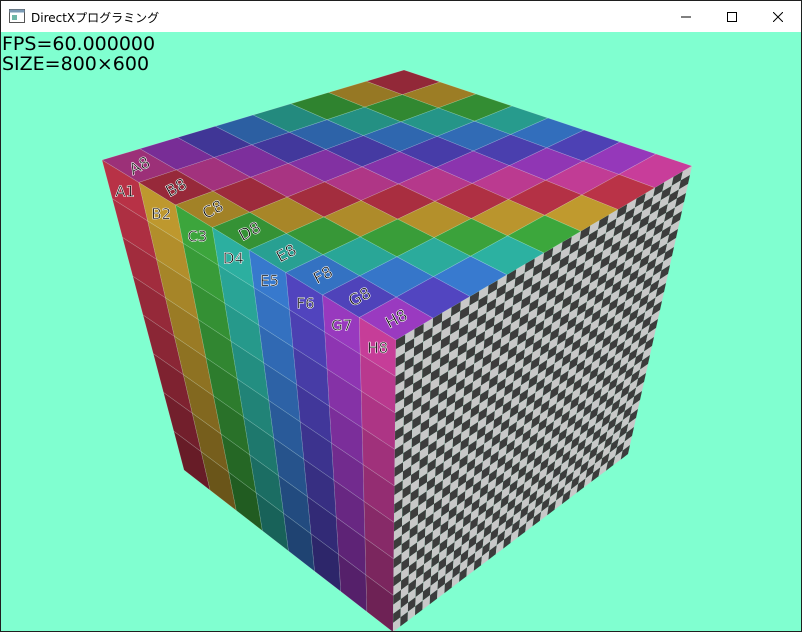  Describe the element at coordinates (17, 16) in the screenshot. I see `window-app-icon` at that location.